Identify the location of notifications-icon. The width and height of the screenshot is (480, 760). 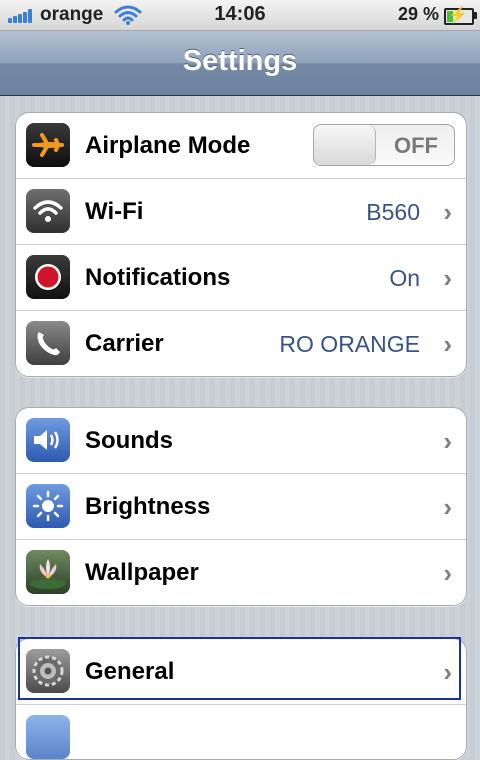
(48, 277).